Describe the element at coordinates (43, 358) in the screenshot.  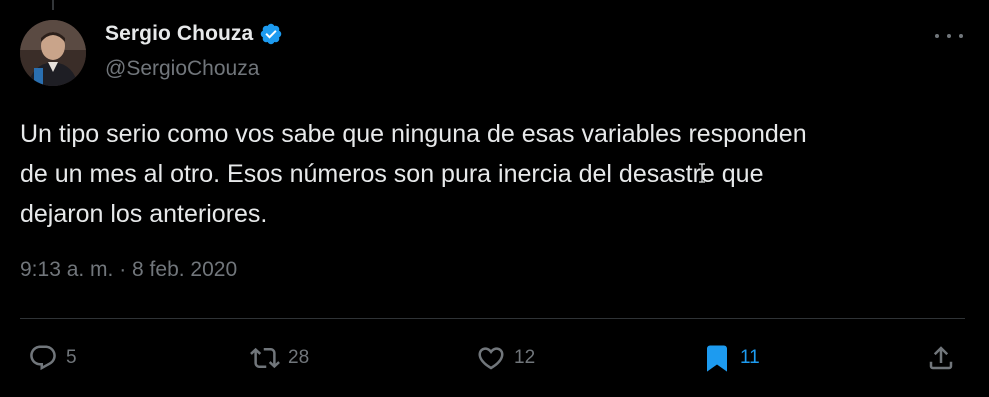
I see `reply-icon` at that location.